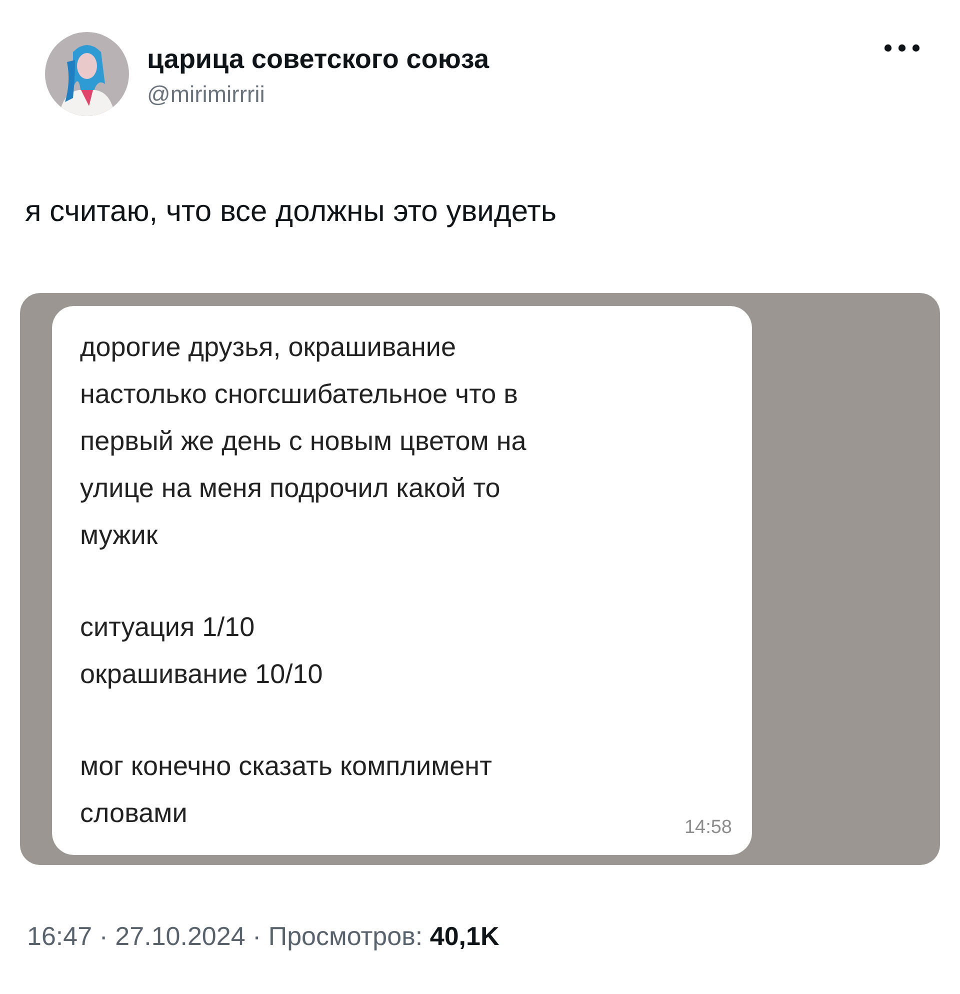 The image size is (960, 994). What do you see at coordinates (902, 48) in the screenshot?
I see `more-icon` at bounding box center [902, 48].